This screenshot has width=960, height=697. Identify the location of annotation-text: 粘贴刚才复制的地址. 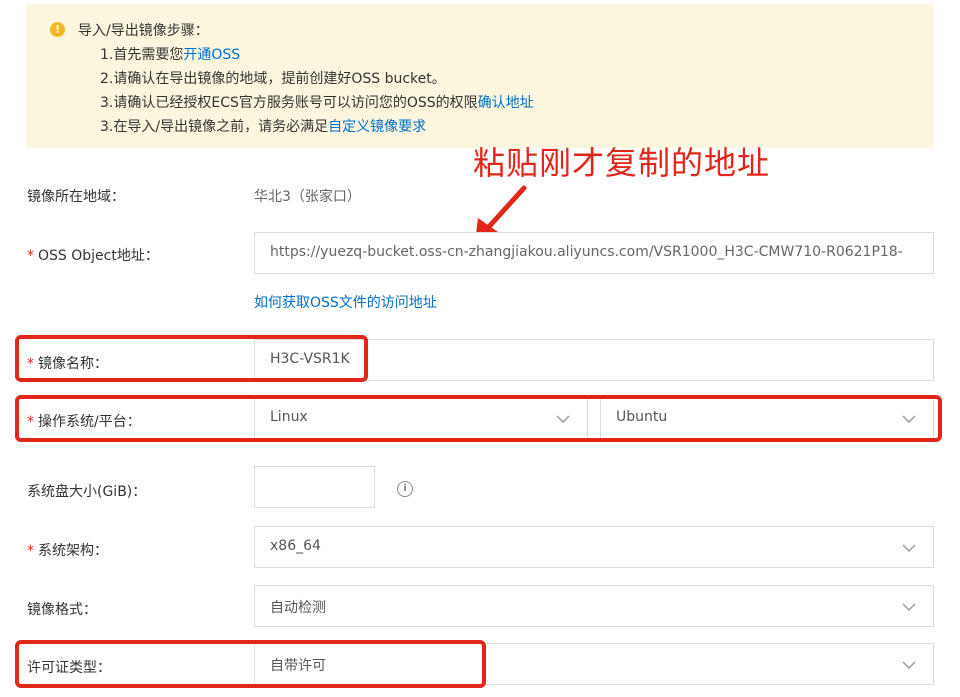
(622, 163).